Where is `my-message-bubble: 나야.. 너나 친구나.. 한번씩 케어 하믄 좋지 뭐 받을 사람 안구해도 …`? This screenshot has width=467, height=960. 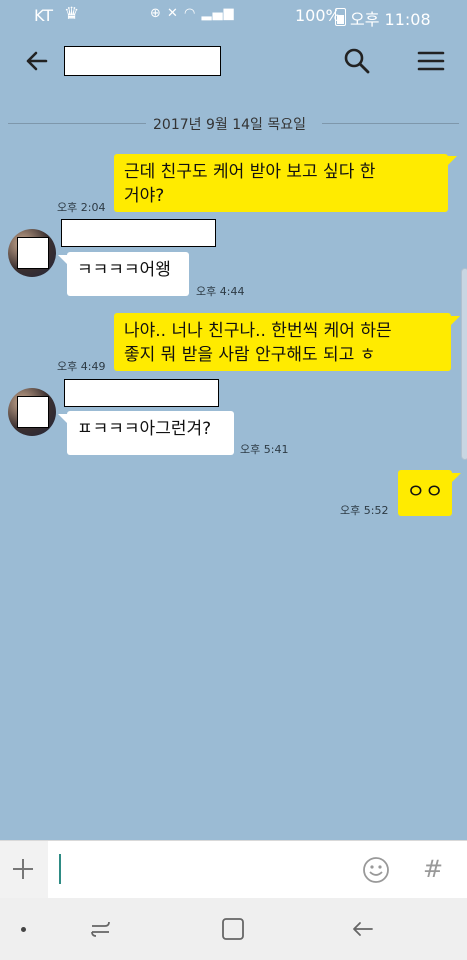 my-message-bubble: 나야.. 너나 친구나.. 한번씩 케어 하믄 좋지 뭐 받을 사람 안구해도 … is located at coordinates (282, 342).